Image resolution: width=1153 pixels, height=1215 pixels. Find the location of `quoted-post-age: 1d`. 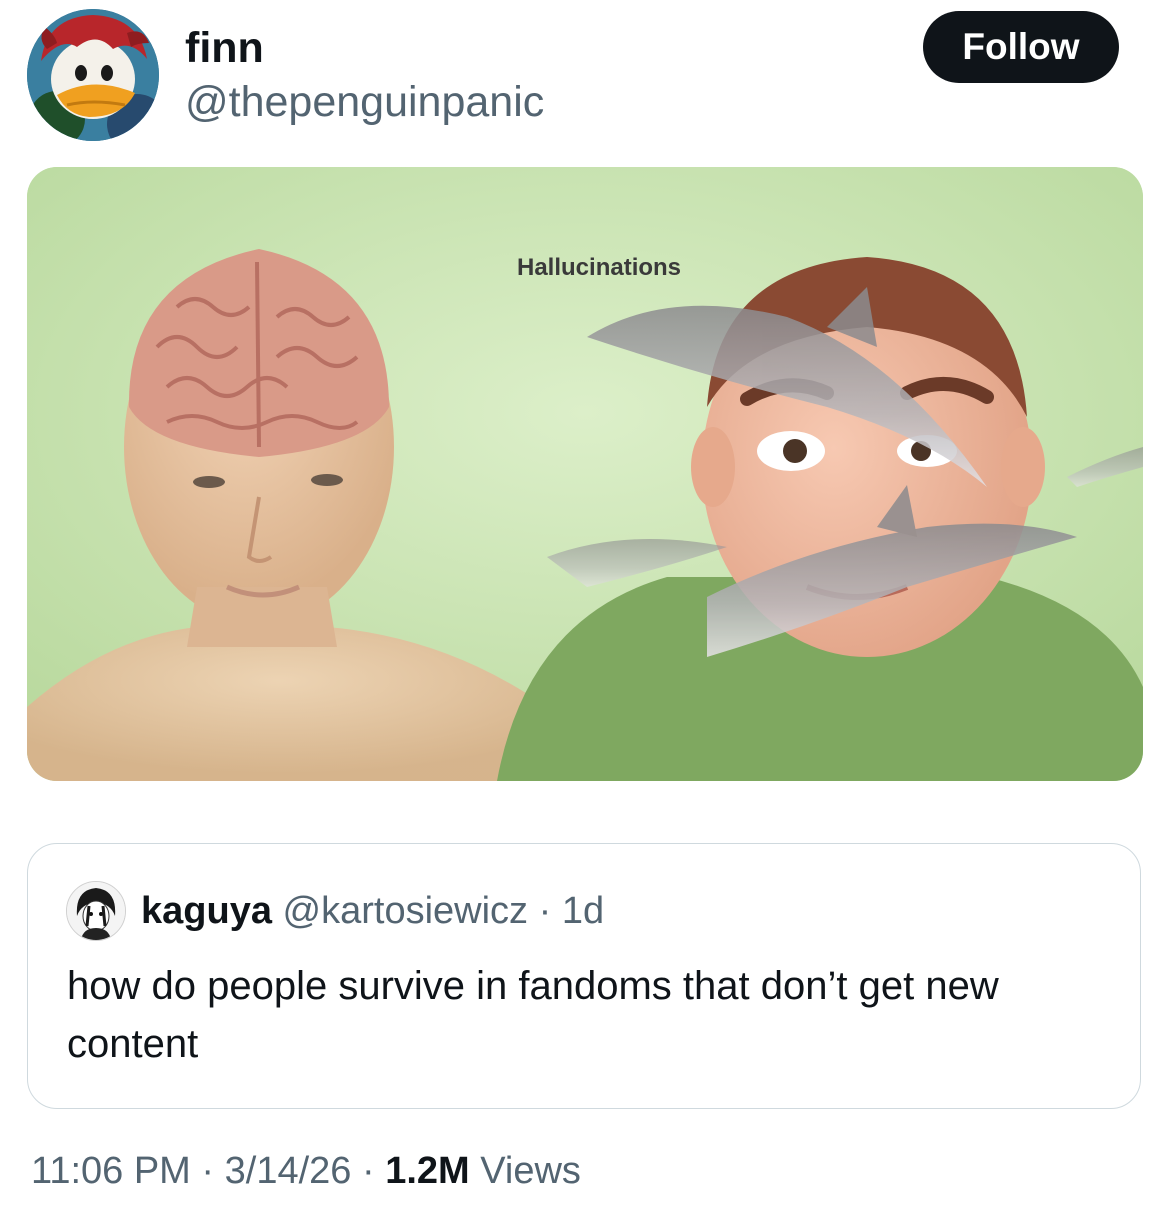

quoted-post-age: 1d is located at coordinates (583, 911).